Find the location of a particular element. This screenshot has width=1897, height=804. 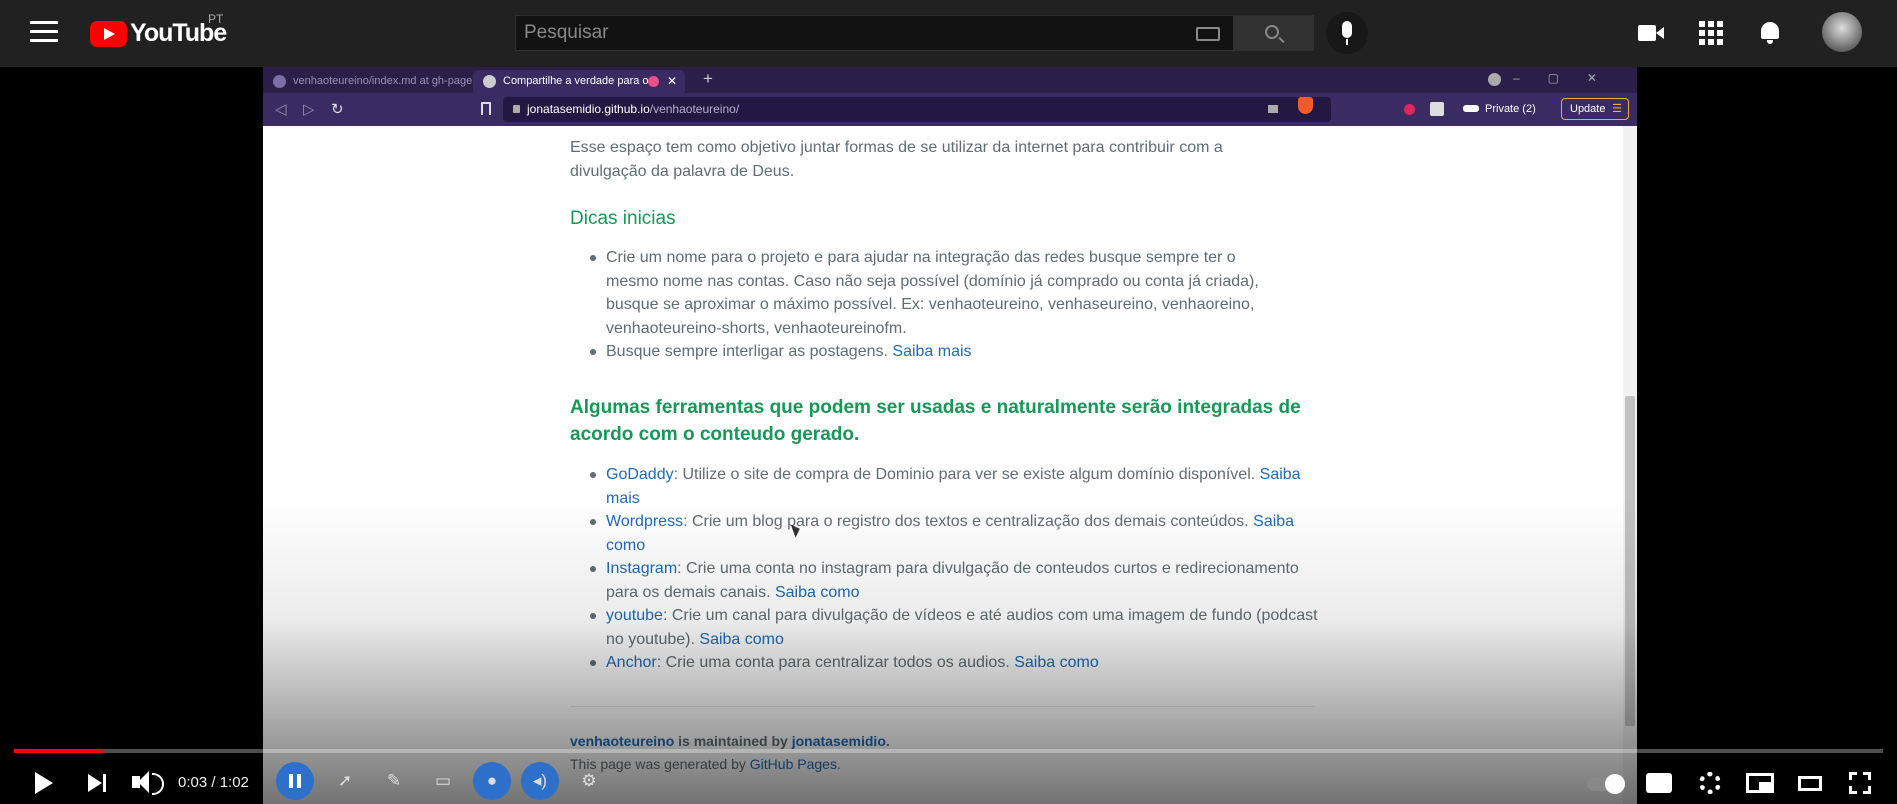

theater-icon is located at coordinates (1810, 782).